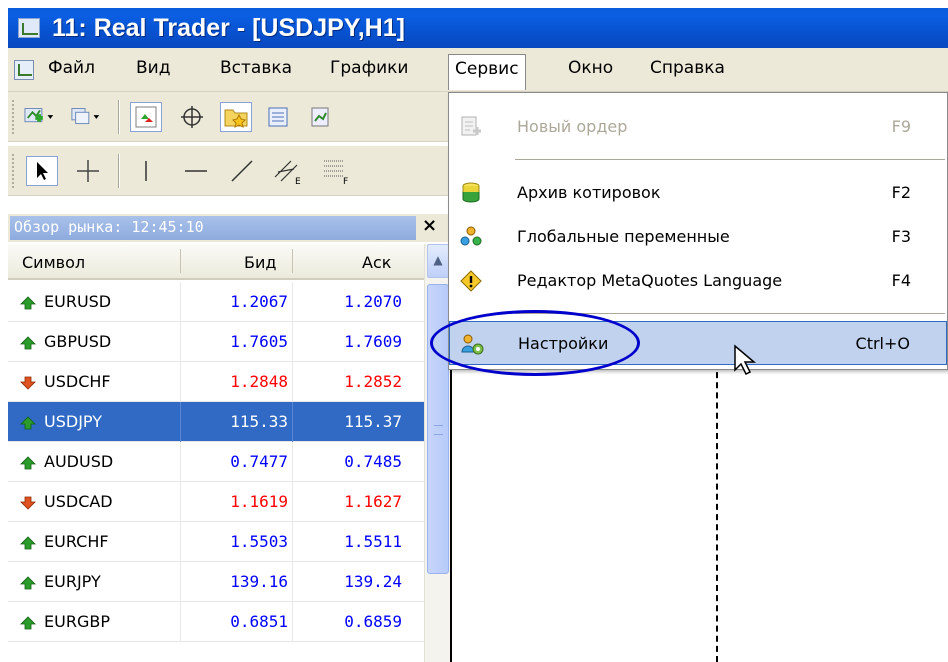 This screenshot has width=948, height=662. I want to click on market-watch-scrollbar: ▲, so click(437, 453).